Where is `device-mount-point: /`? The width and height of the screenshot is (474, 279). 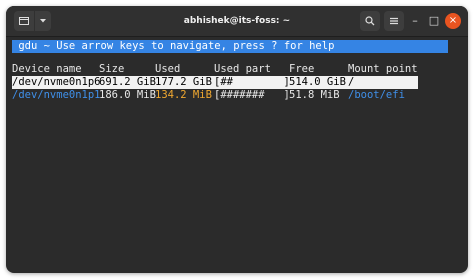 device-mount-point: / is located at coordinates (351, 82).